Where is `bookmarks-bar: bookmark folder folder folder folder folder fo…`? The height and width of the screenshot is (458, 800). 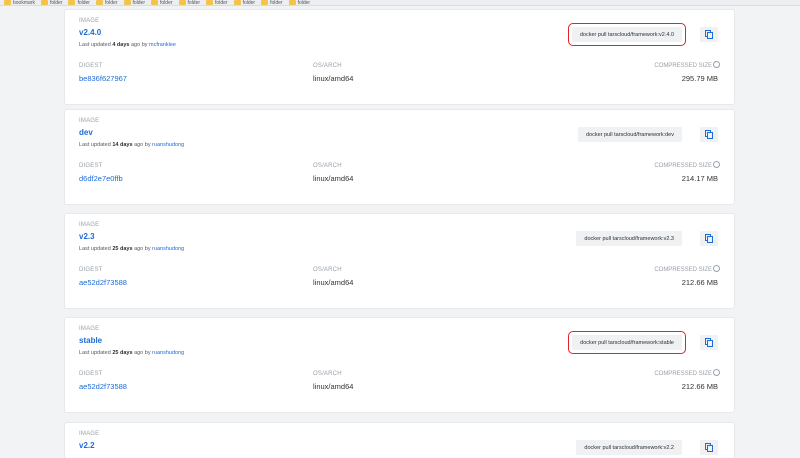 bookmarks-bar: bookmark folder folder folder folder folder fo… is located at coordinates (400, 3).